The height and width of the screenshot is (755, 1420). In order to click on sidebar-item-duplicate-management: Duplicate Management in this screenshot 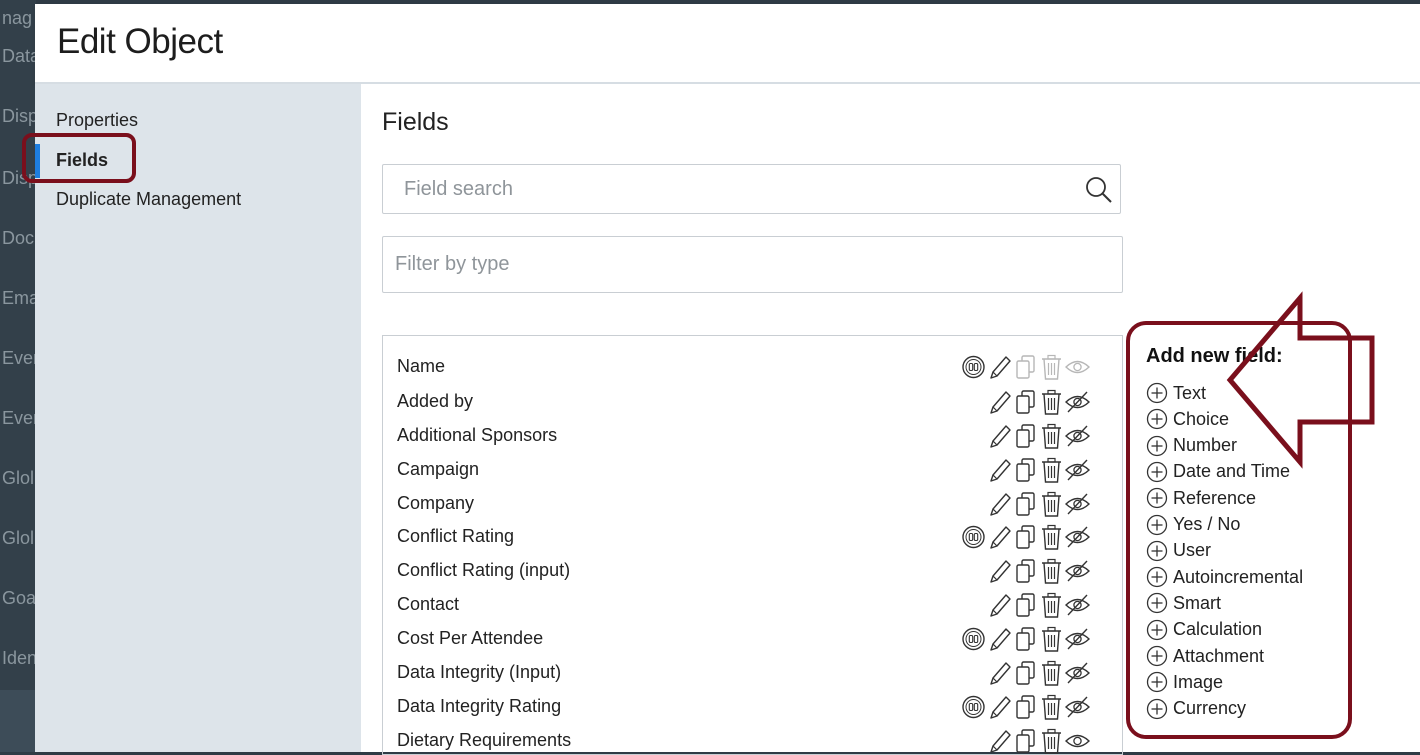, I will do `click(148, 199)`.